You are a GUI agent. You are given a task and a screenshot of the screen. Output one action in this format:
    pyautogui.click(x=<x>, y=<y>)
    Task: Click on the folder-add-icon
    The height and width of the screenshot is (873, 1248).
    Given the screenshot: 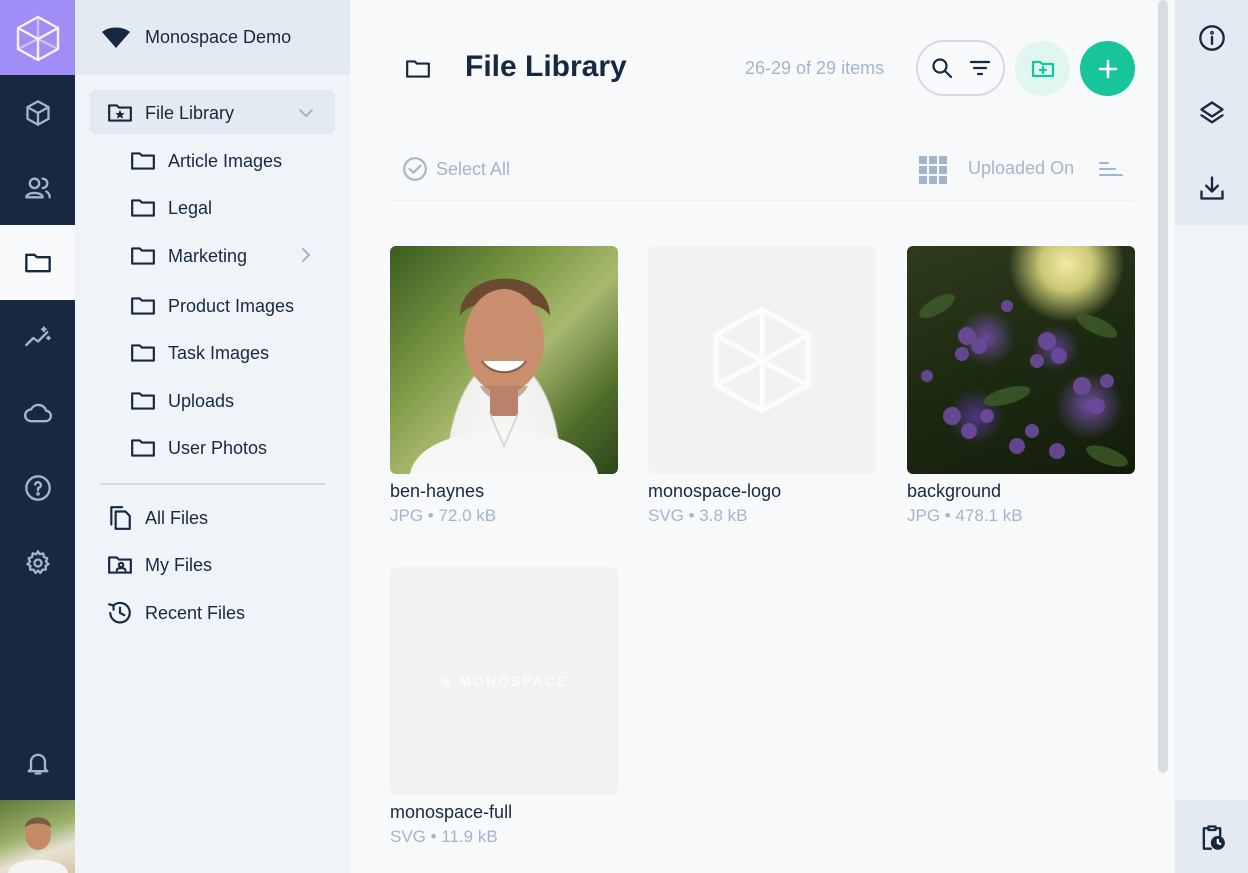 What is the action you would take?
    pyautogui.click(x=1042, y=68)
    